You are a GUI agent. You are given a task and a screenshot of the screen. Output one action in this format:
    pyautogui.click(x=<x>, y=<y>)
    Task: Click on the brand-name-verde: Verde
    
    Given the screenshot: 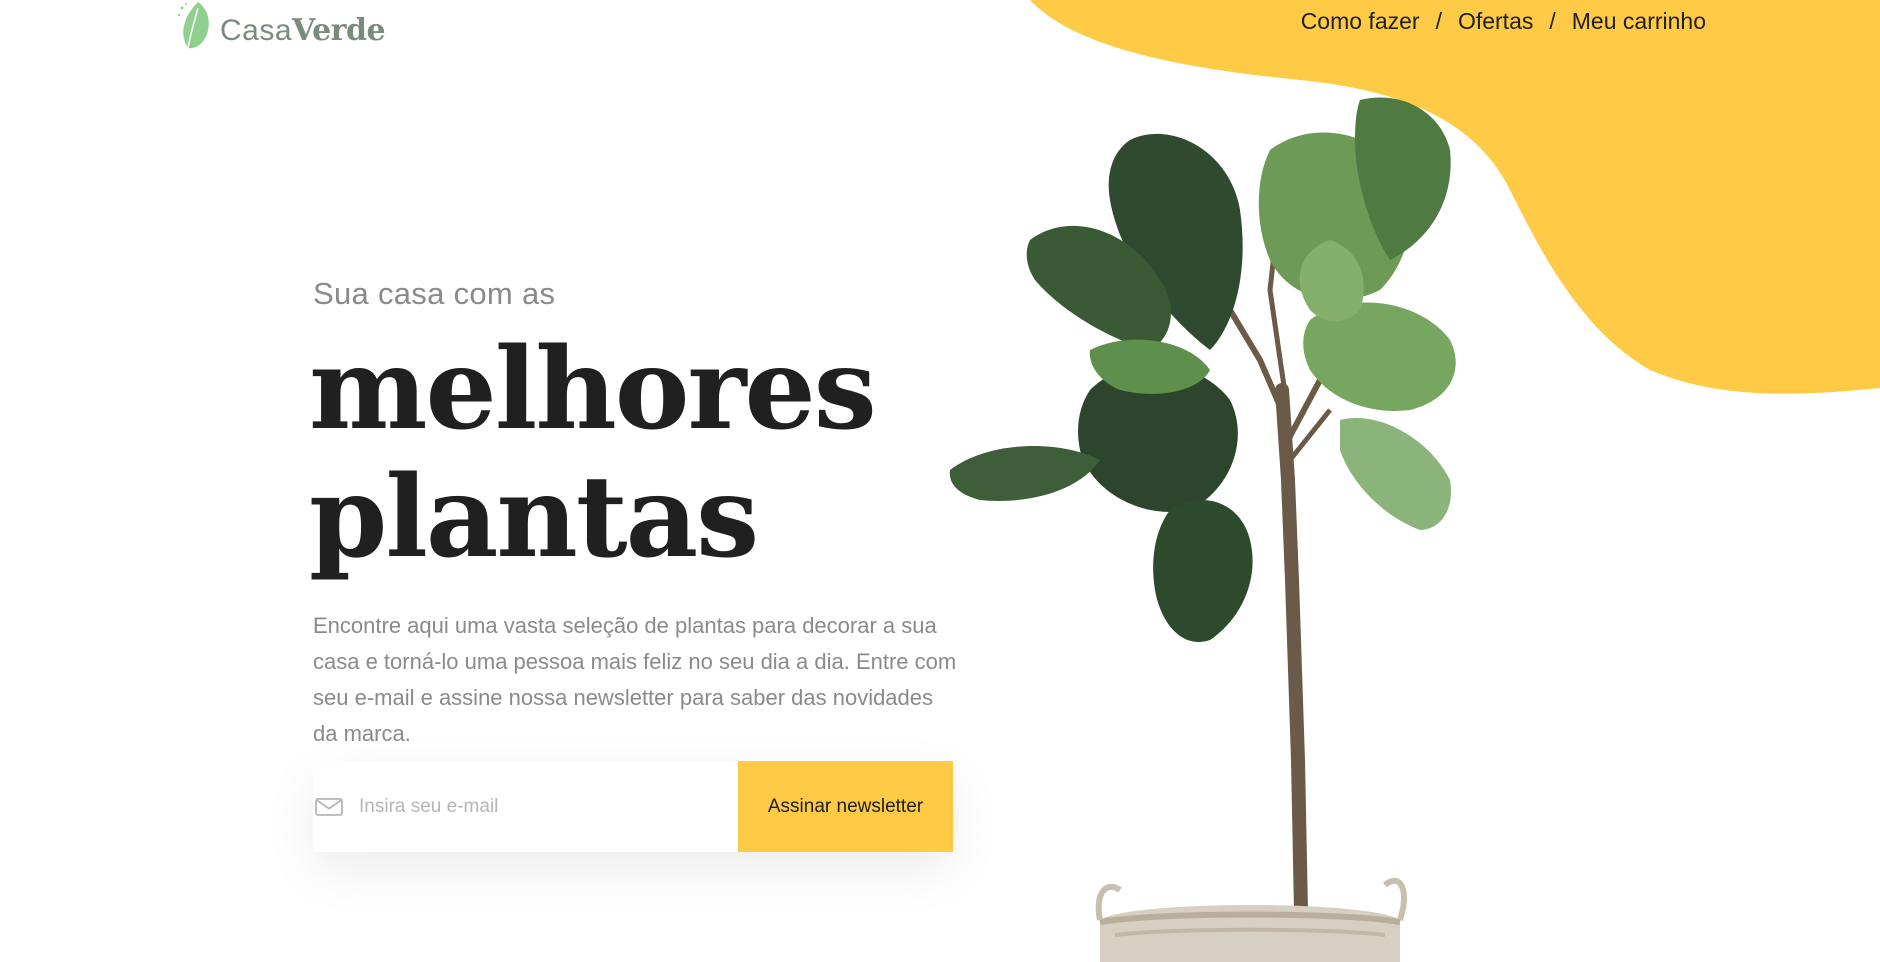 What is the action you would take?
    pyautogui.click(x=339, y=30)
    